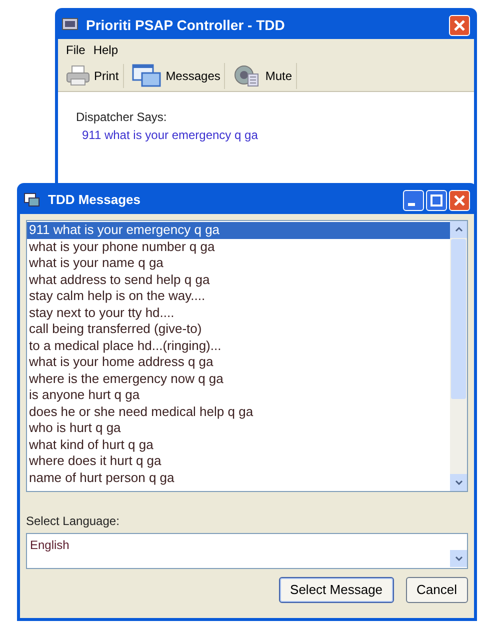 Image resolution: width=481 pixels, height=633 pixels. What do you see at coordinates (411, 204) in the screenshot?
I see `minimize-icon` at bounding box center [411, 204].